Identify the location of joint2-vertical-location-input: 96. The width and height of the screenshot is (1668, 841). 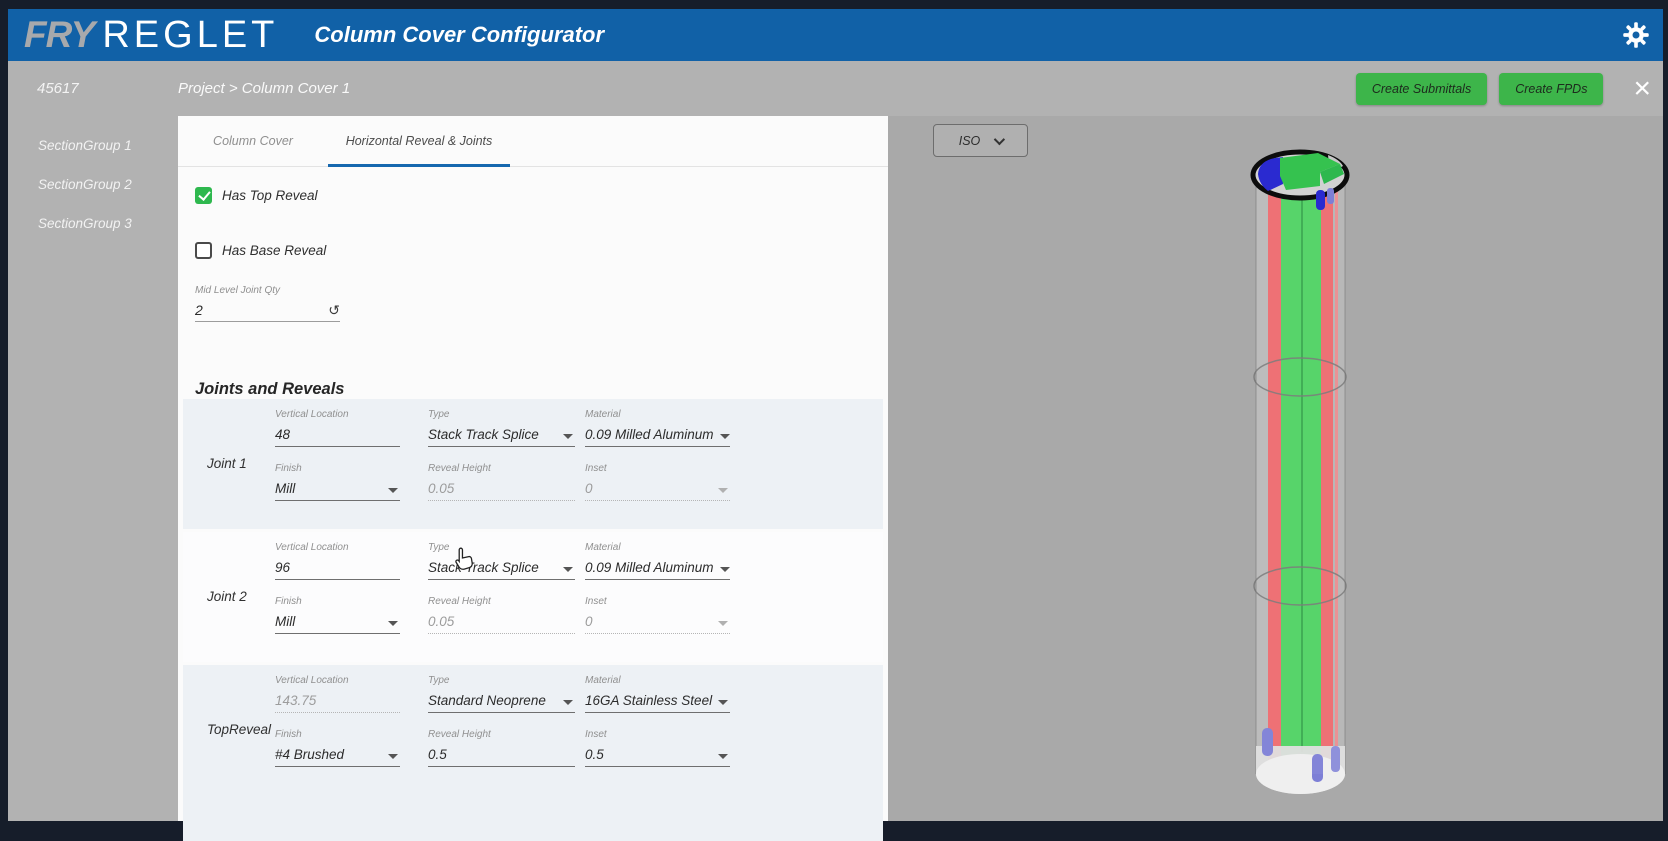
(337, 567).